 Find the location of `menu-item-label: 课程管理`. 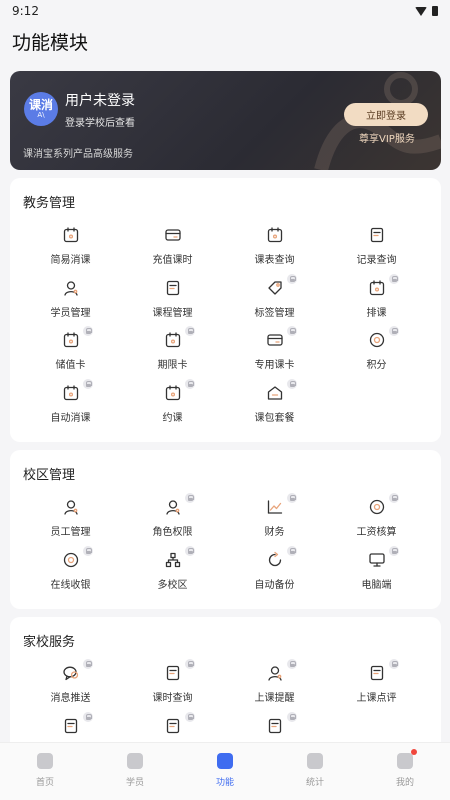

menu-item-label: 课程管理 is located at coordinates (172, 313).